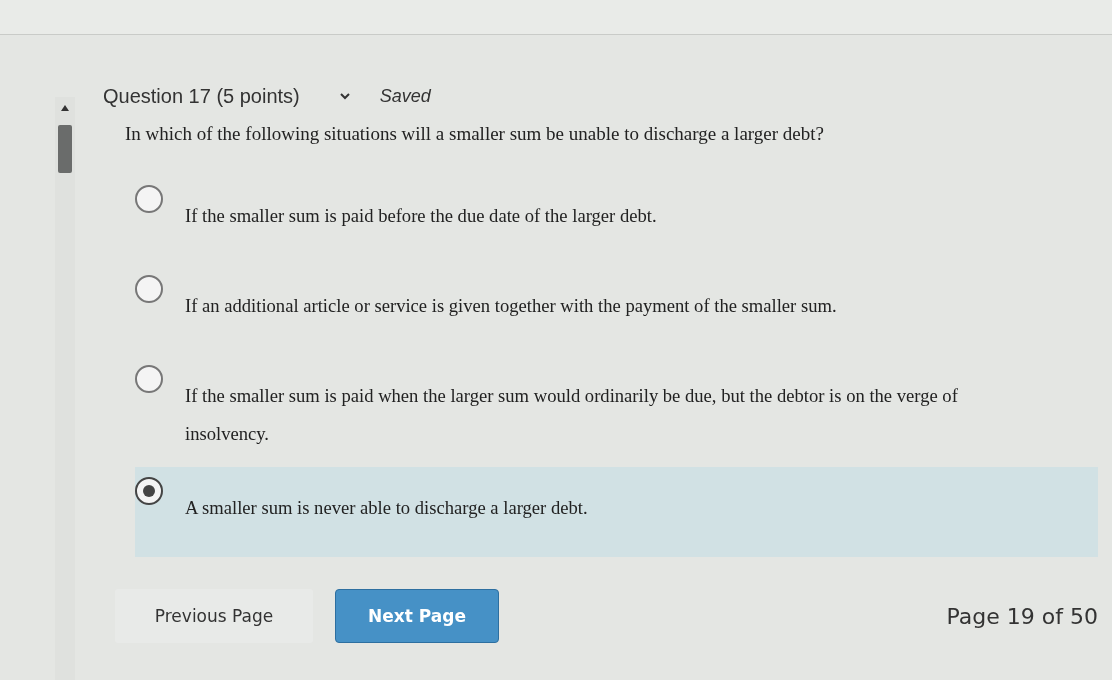  Describe the element at coordinates (405, 96) in the screenshot. I see `saved-status: Saved` at that location.